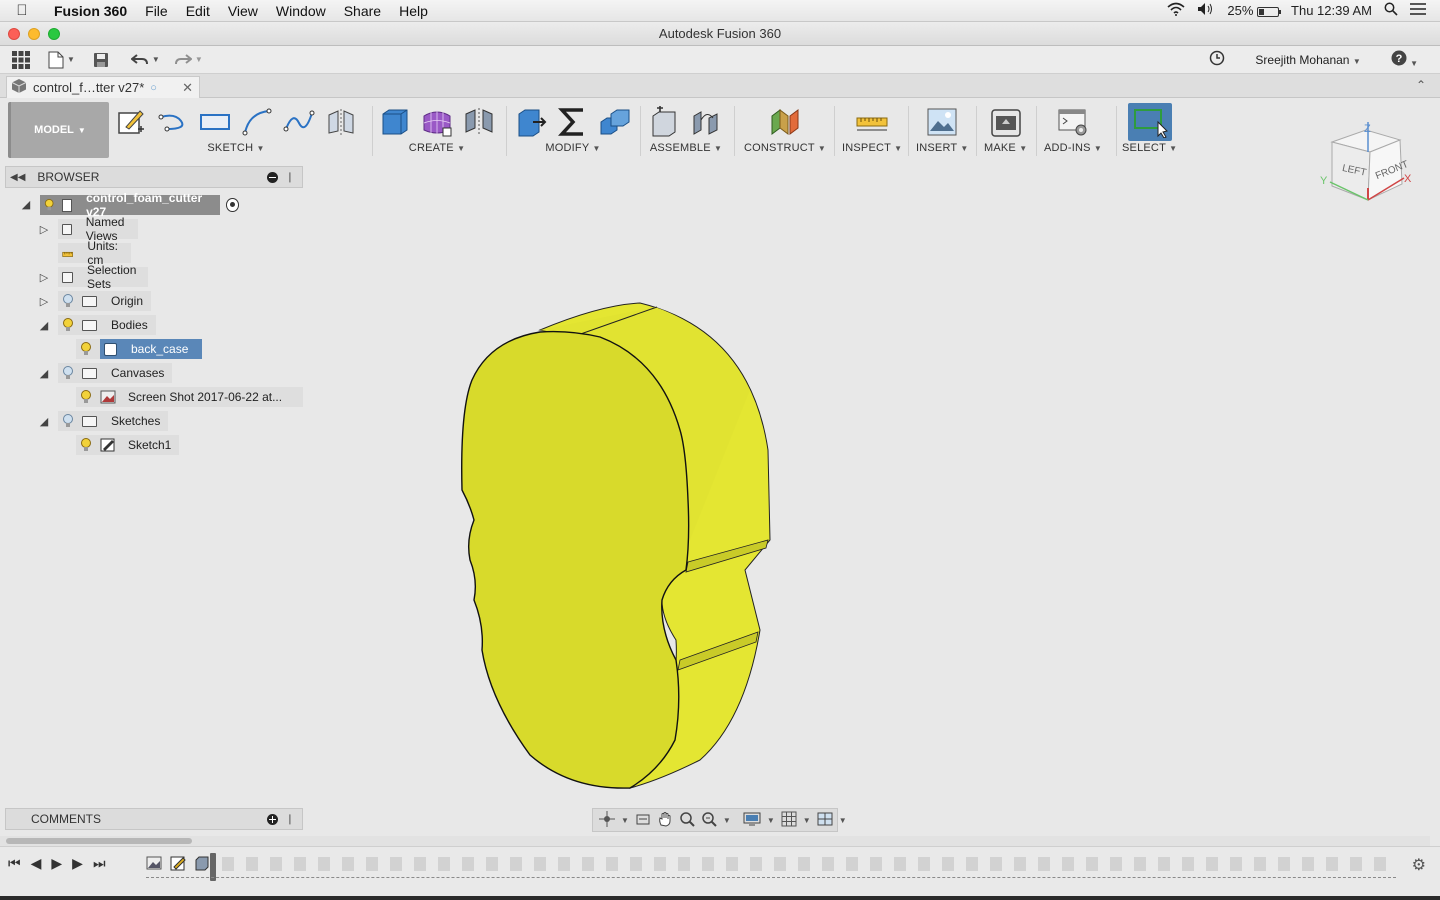 The width and height of the screenshot is (1440, 900). I want to click on ribbon-label-construct: CONSTRUCT ▼, so click(785, 148).